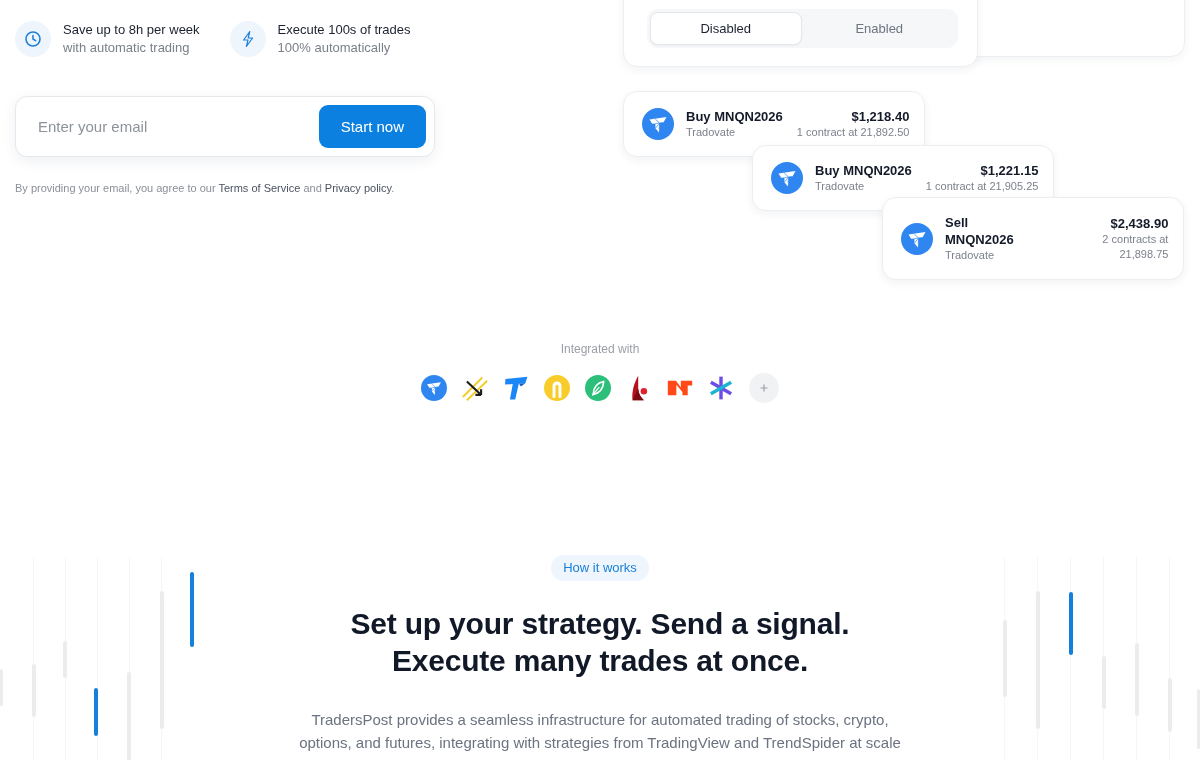 The height and width of the screenshot is (760, 1200). What do you see at coordinates (372, 126) in the screenshot?
I see `start-button: Start now` at bounding box center [372, 126].